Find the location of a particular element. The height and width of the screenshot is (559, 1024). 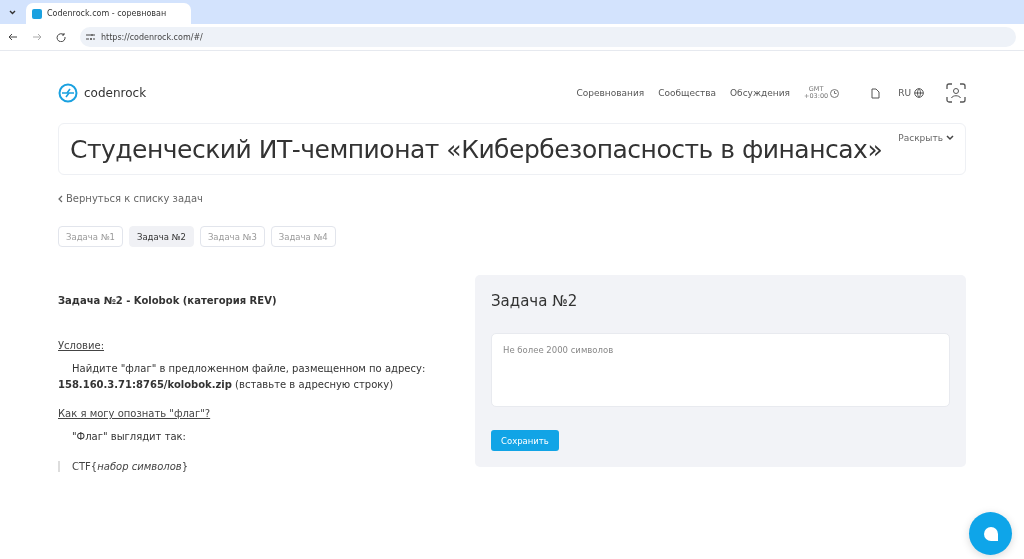

chevron-icon is located at coordinates (950, 138).